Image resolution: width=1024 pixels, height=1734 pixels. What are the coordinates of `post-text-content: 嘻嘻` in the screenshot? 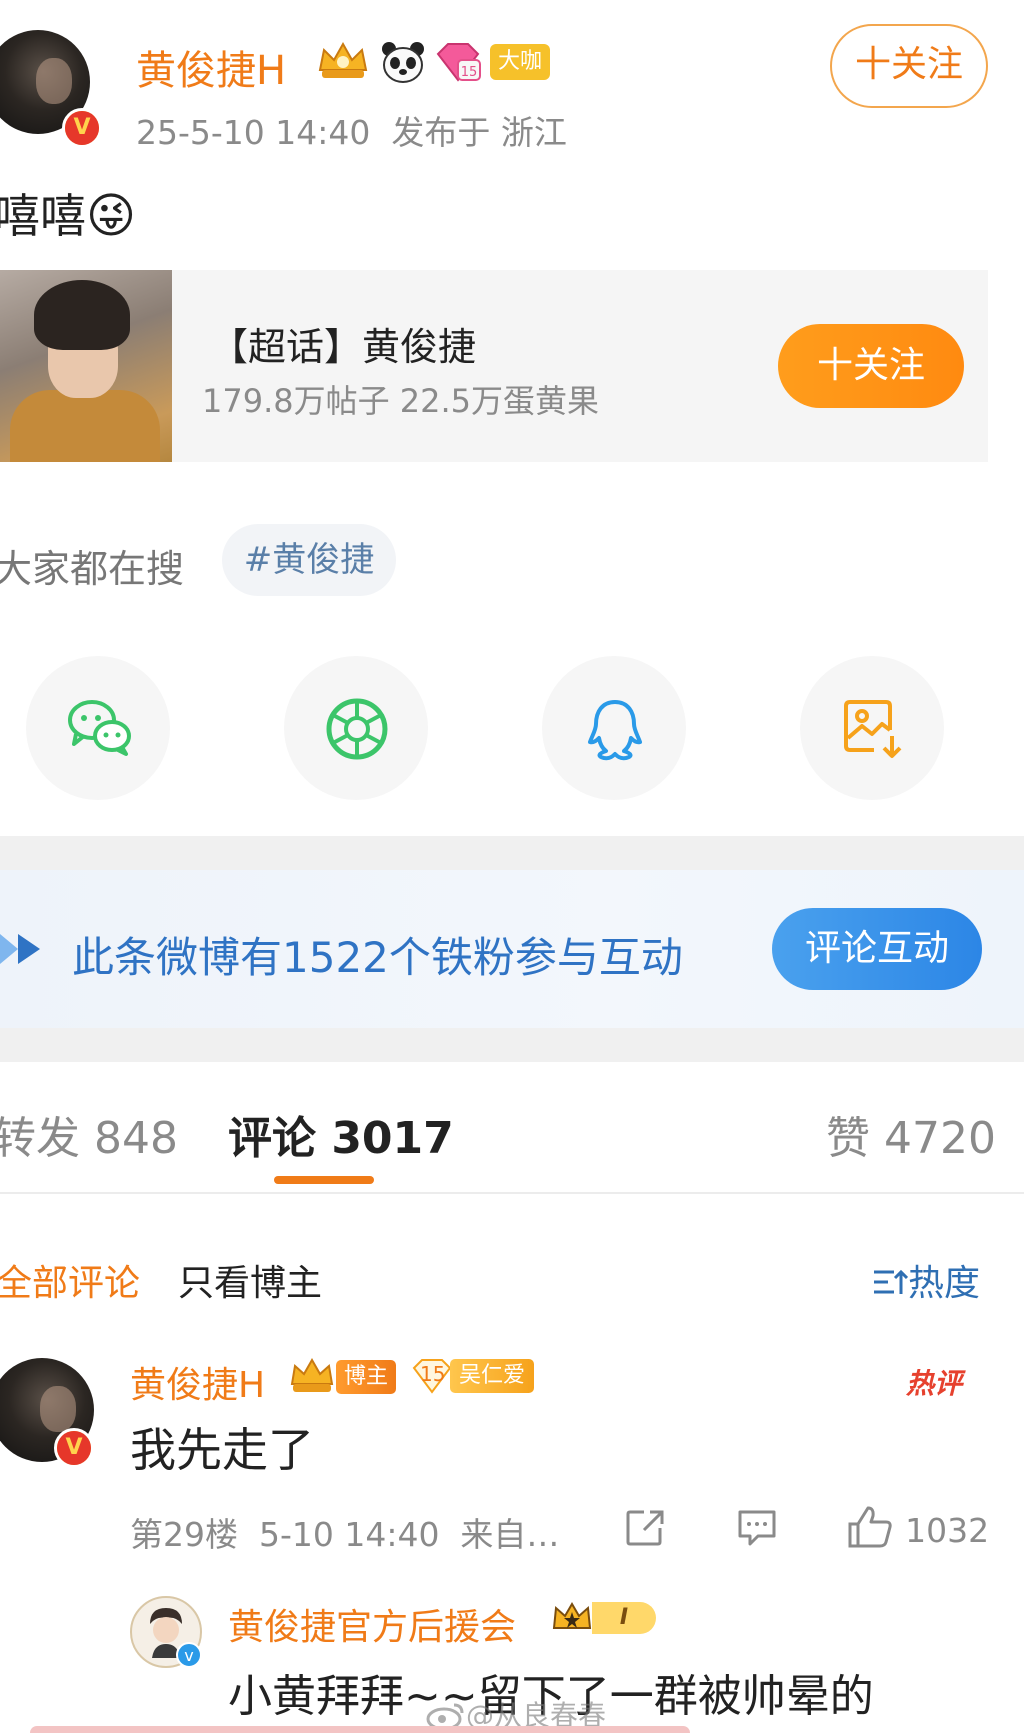 It's located at (43, 216).